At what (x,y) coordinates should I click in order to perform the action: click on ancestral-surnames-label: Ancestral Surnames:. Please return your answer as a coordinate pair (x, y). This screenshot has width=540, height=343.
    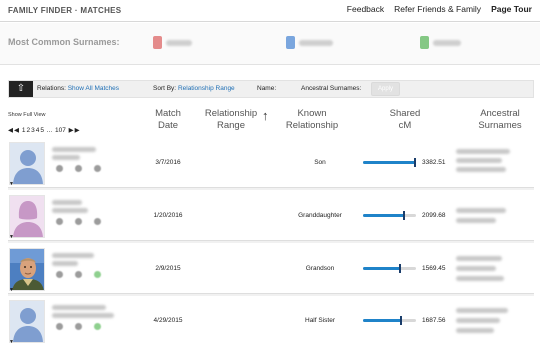
    Looking at the image, I should click on (331, 88).